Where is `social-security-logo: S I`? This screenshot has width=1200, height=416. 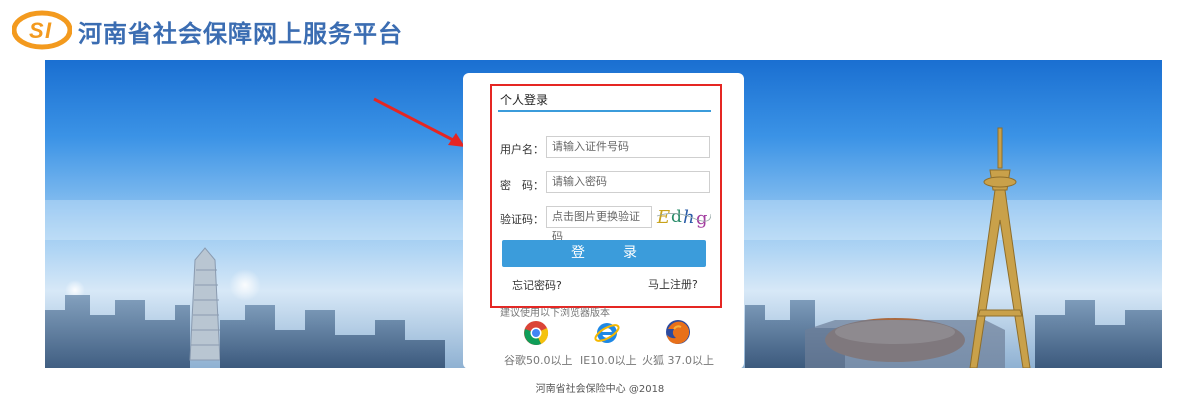 social-security-logo: S I is located at coordinates (42, 30).